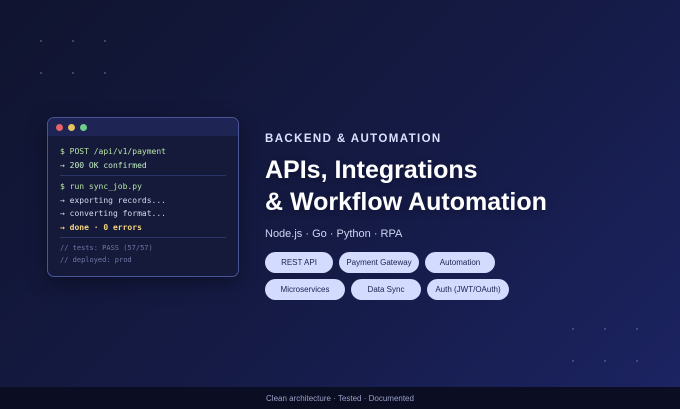  What do you see at coordinates (406, 202) in the screenshot?
I see `headline-line-2: & Workflow Automation` at bounding box center [406, 202].